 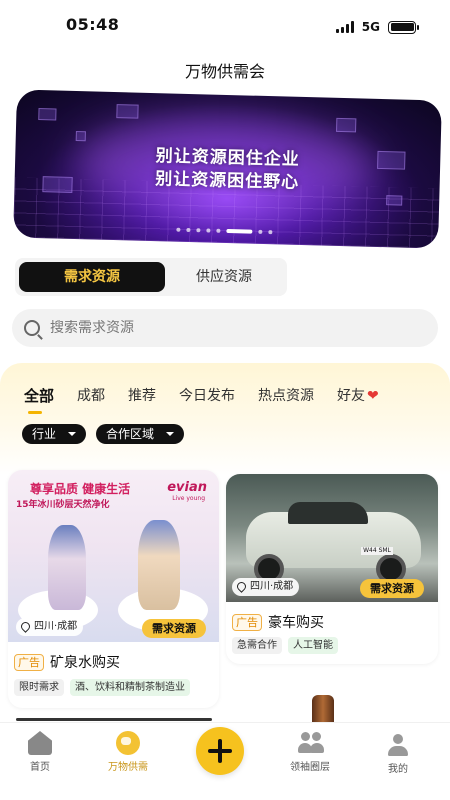 I want to click on battery-icon, so click(x=403, y=27).